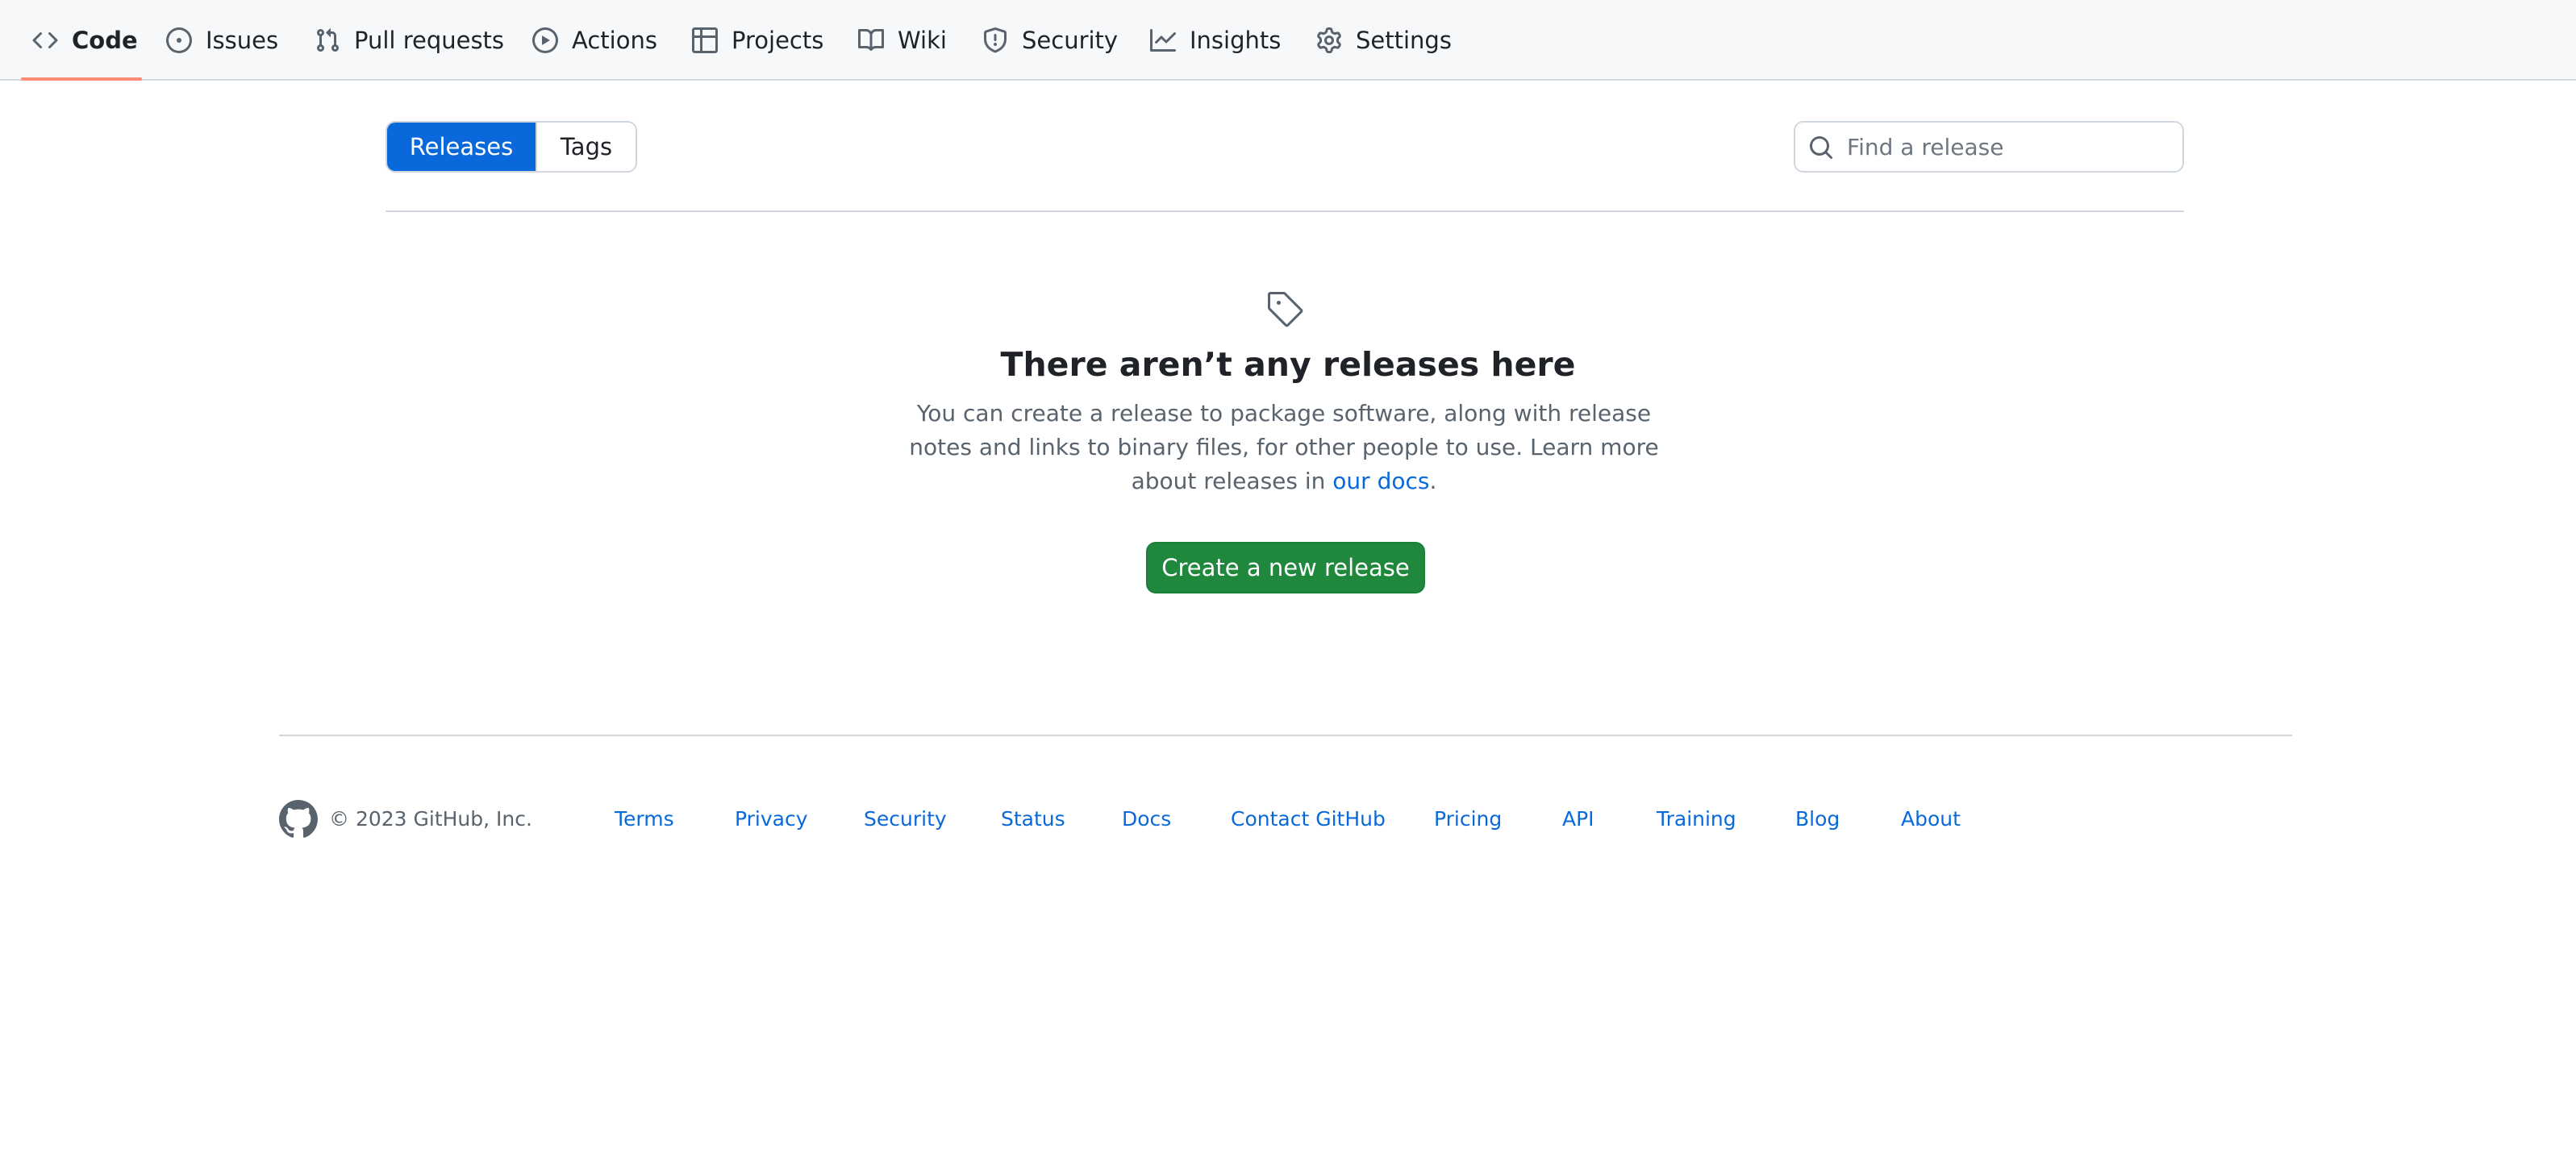  I want to click on footer-link-privacy: Privacy, so click(771, 819).